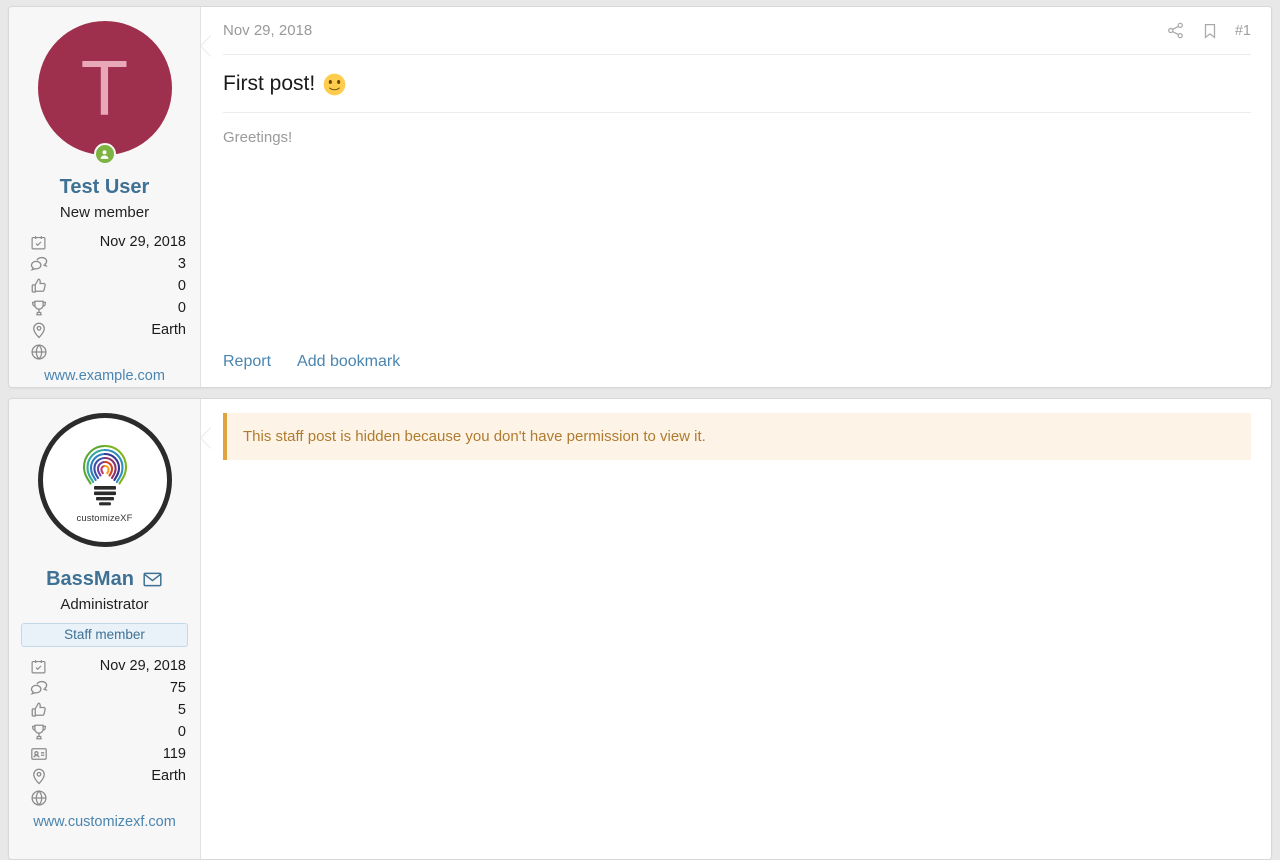 This screenshot has height=860, width=1280. What do you see at coordinates (104, 635) in the screenshot?
I see `staff-member-banner: Staff member` at bounding box center [104, 635].